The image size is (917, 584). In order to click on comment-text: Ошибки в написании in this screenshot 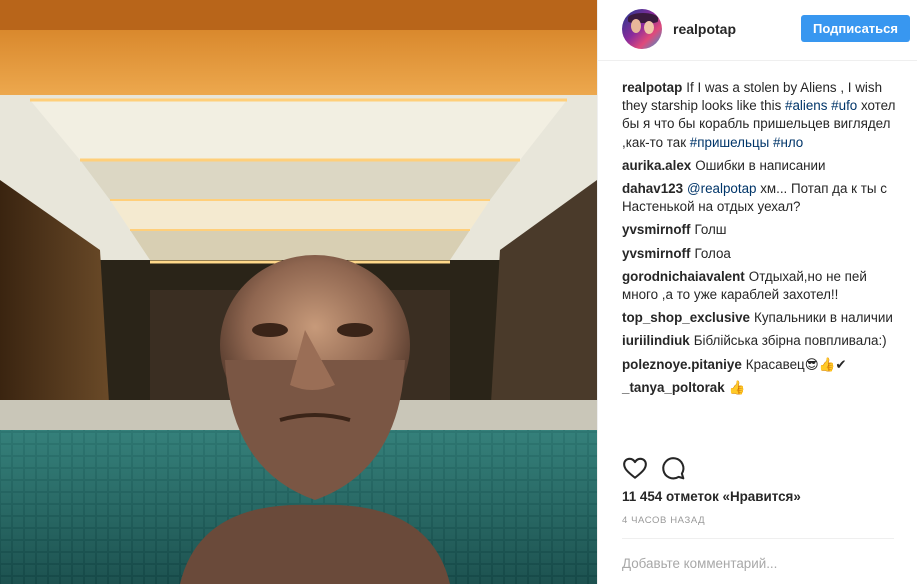, I will do `click(760, 165)`.